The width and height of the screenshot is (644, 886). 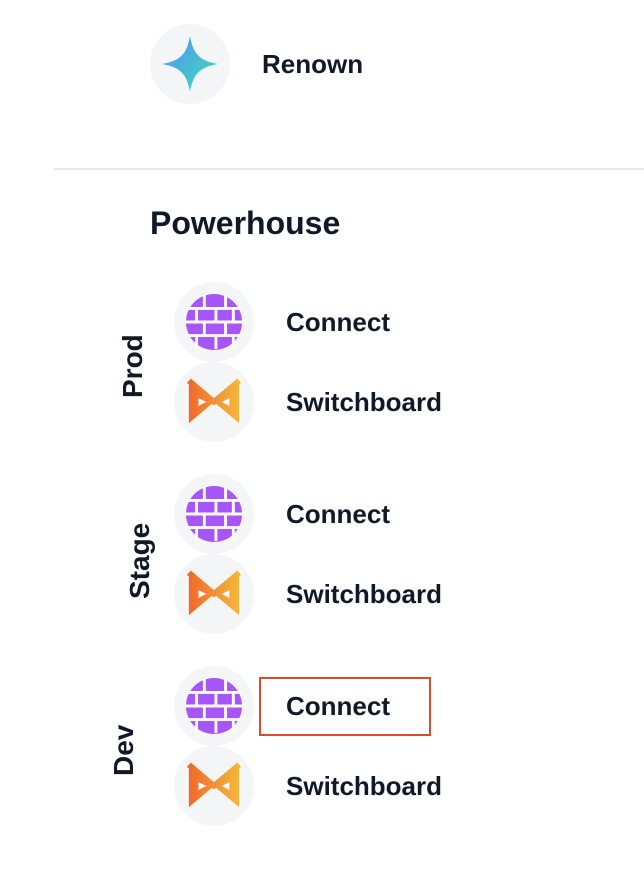 I want to click on prod-connect-avatar, so click(x=214, y=322).